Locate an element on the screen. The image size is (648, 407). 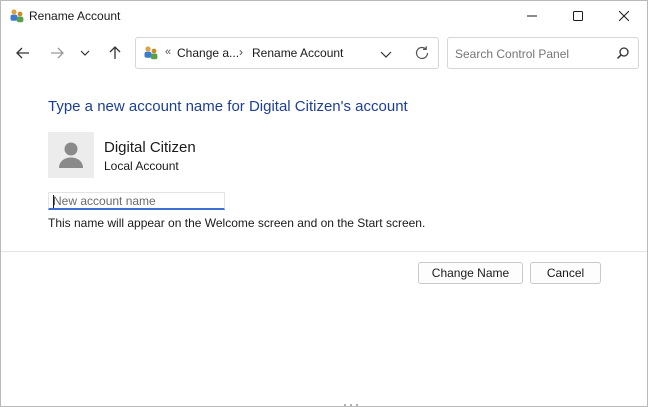
address-history-button is located at coordinates (386, 54).